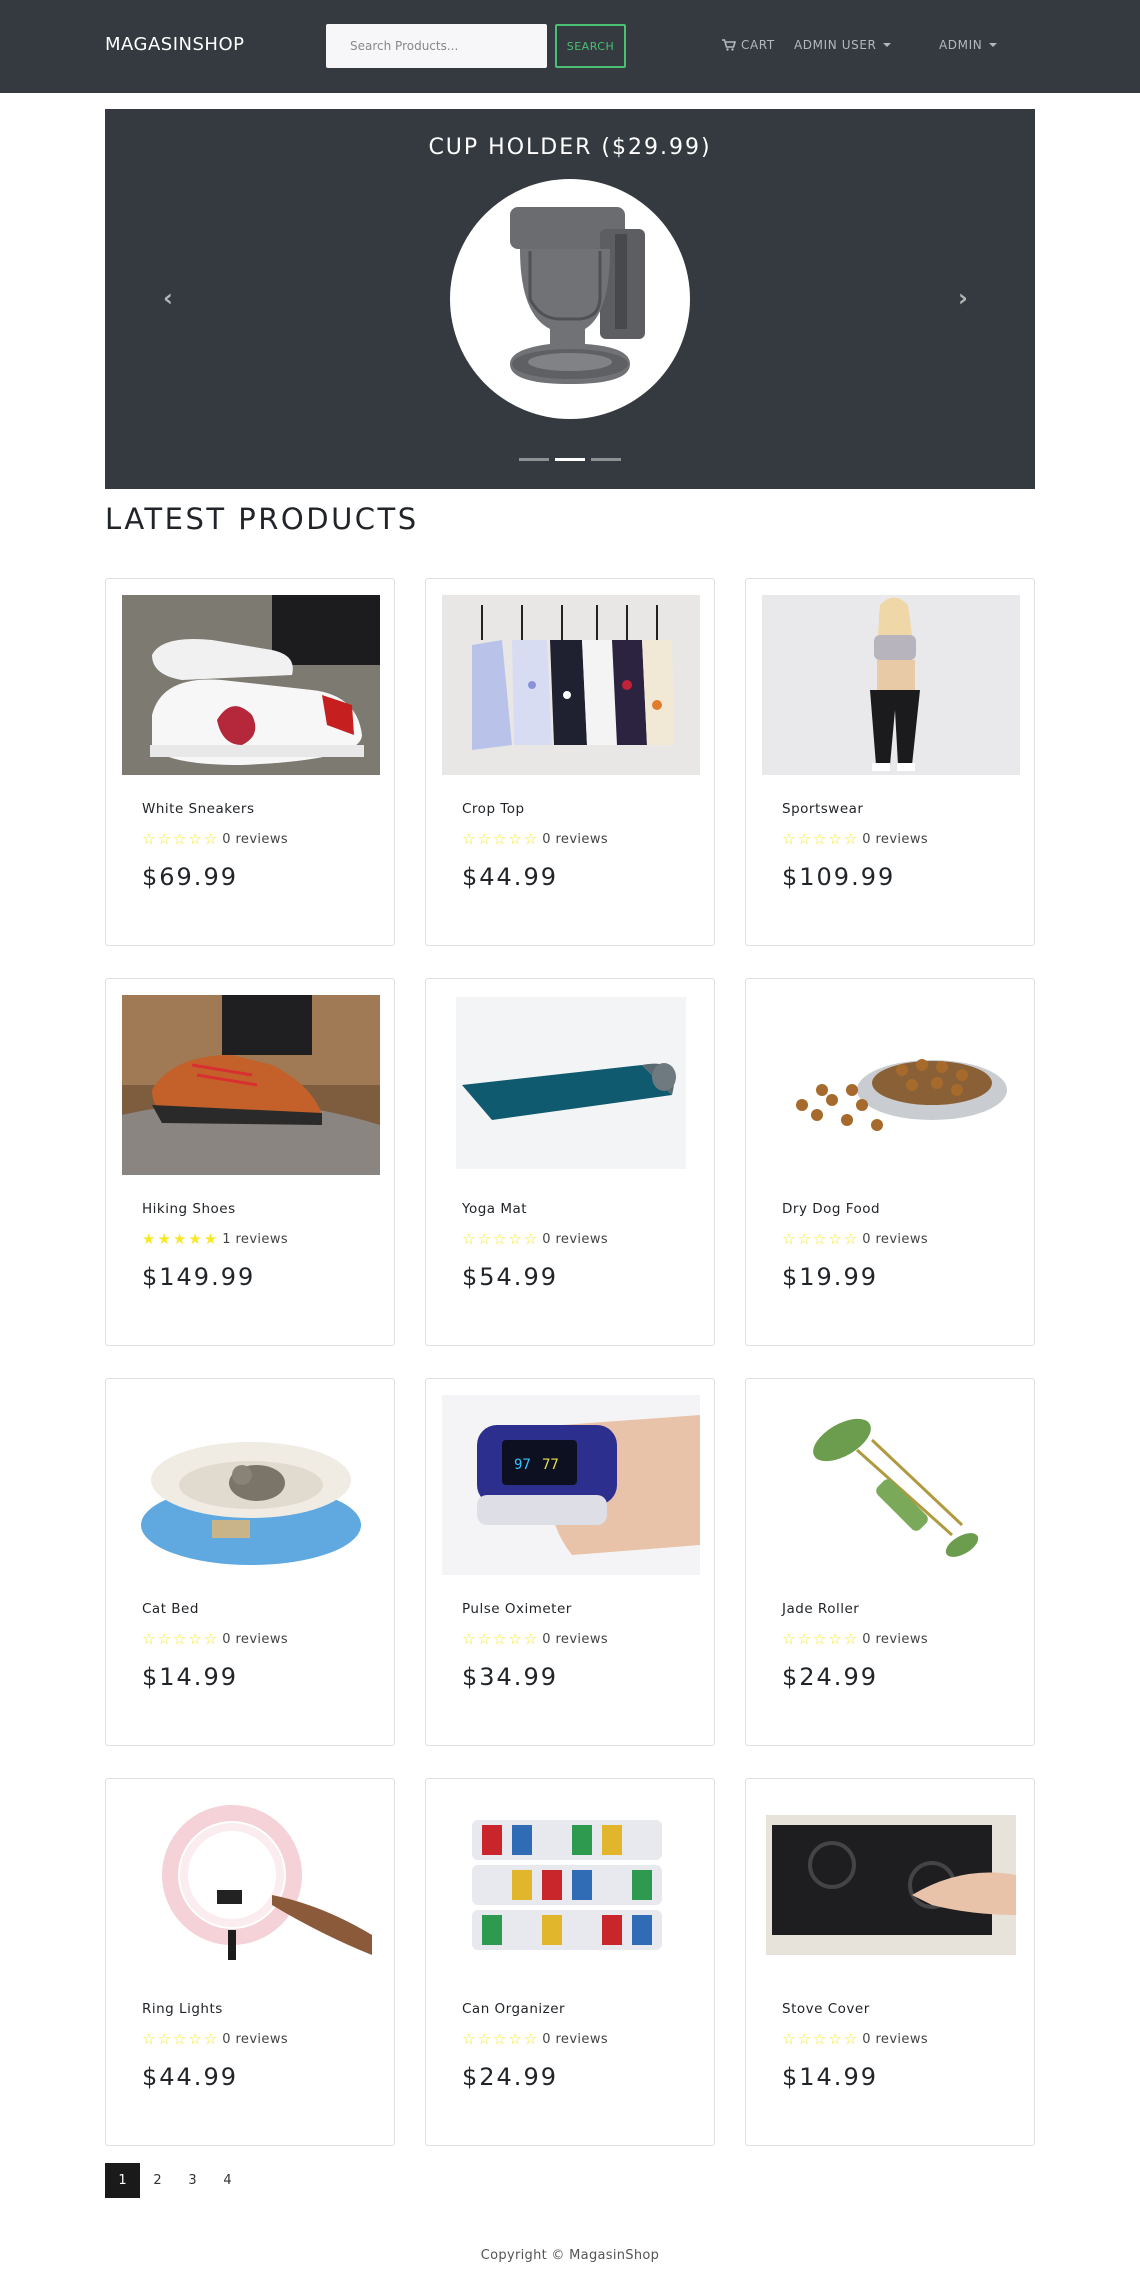 Image resolution: width=1140 pixels, height=2283 pixels. What do you see at coordinates (122, 2180) in the screenshot?
I see `page-link: 1` at bounding box center [122, 2180].